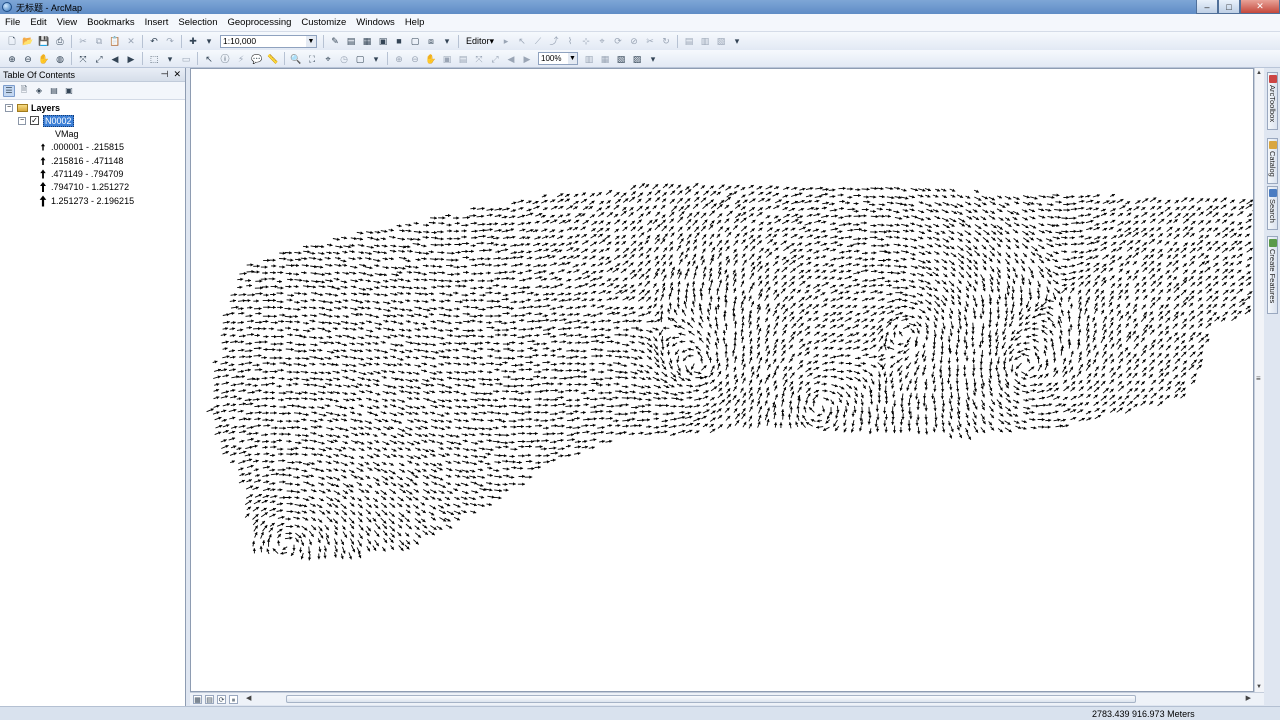 The image size is (1280, 720). I want to click on scroll-thumb-grip-icon: ≡, so click(1258, 378).